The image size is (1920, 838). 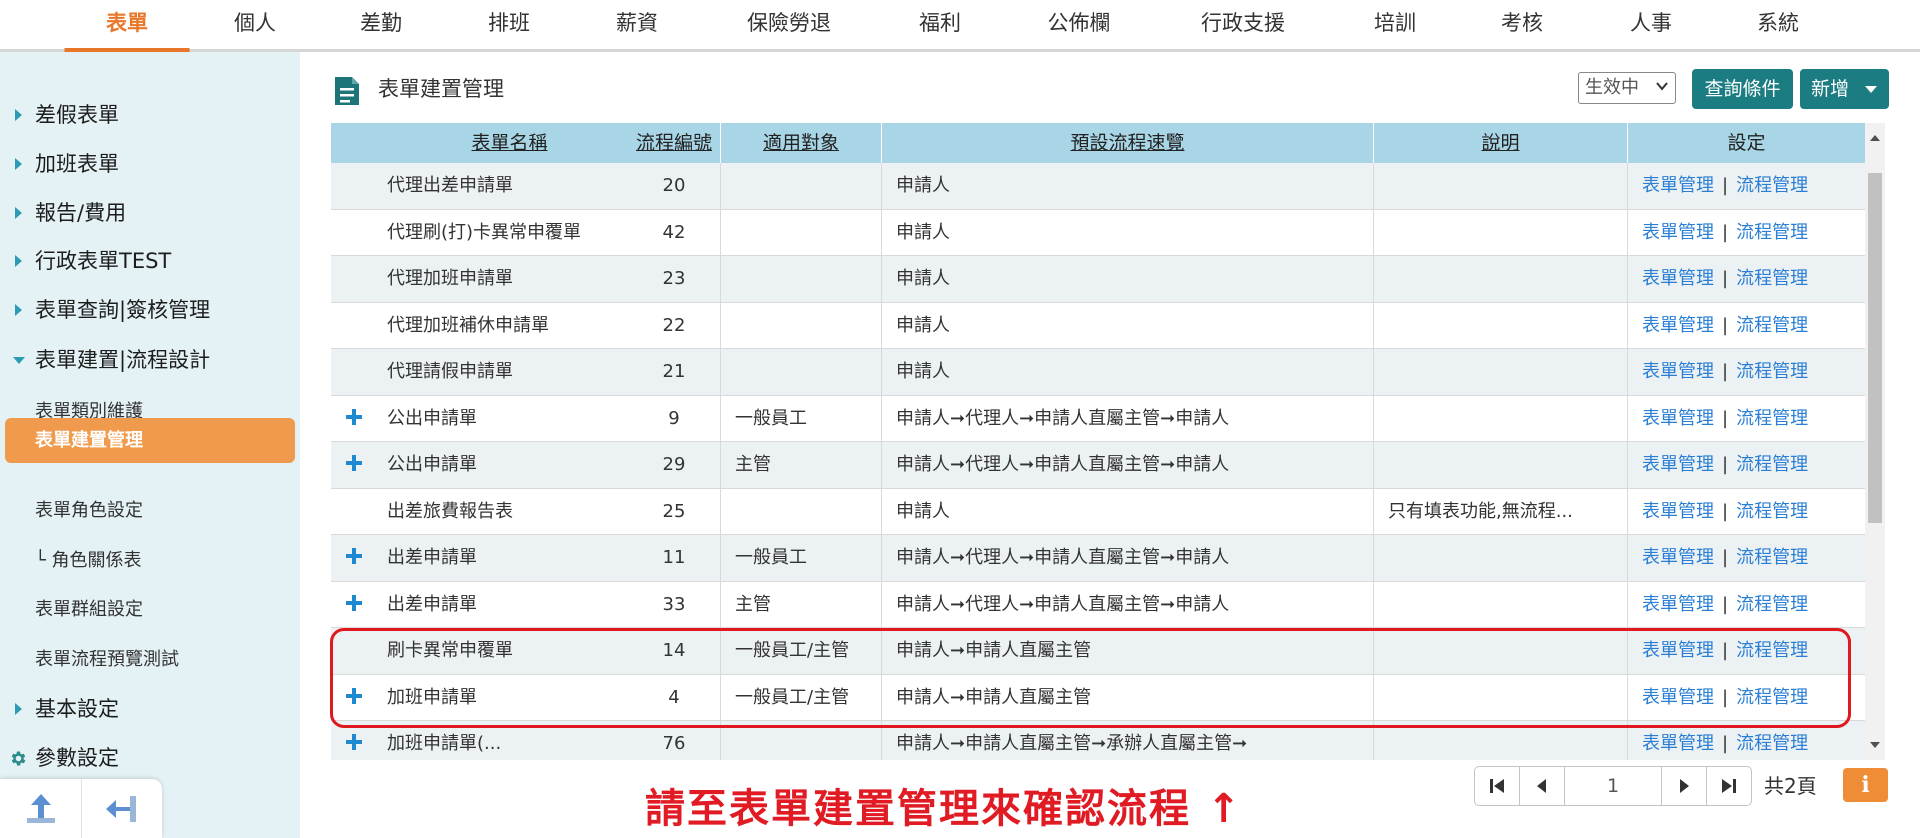 I want to click on column-header-target: 適用對象, so click(x=800, y=143).